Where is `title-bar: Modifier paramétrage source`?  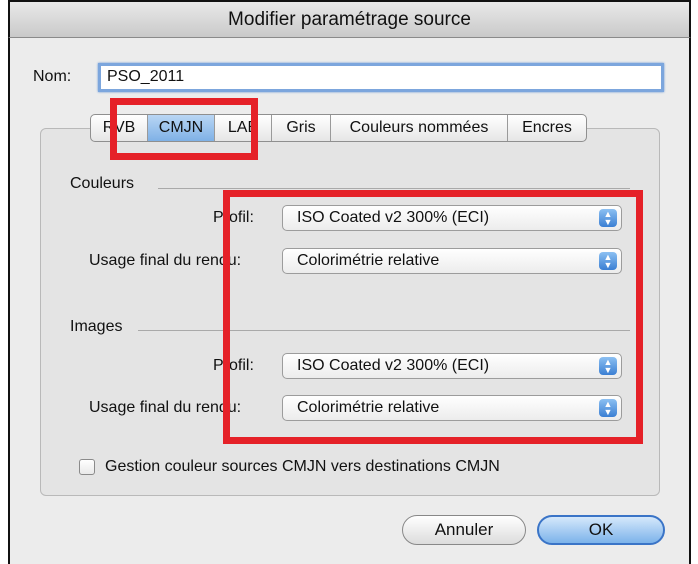 title-bar: Modifier paramétrage source is located at coordinates (349, 19).